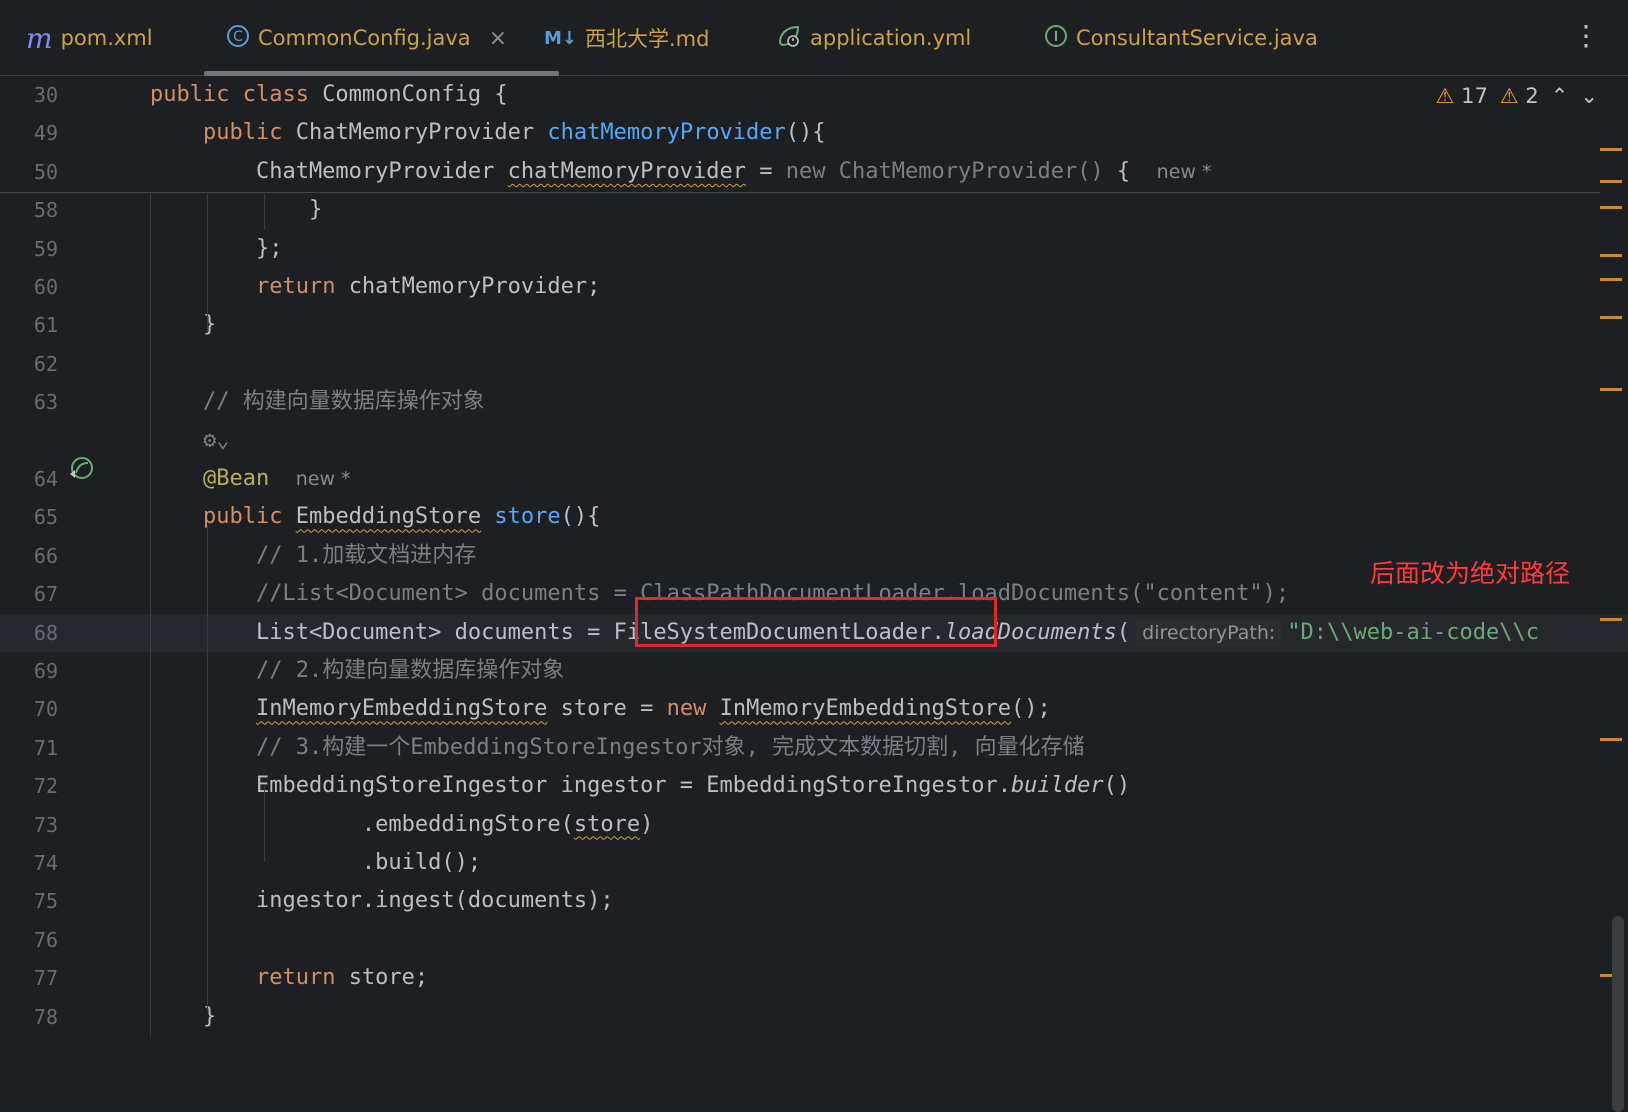 The height and width of the screenshot is (1112, 1628). I want to click on line-number: 58, so click(29, 210).